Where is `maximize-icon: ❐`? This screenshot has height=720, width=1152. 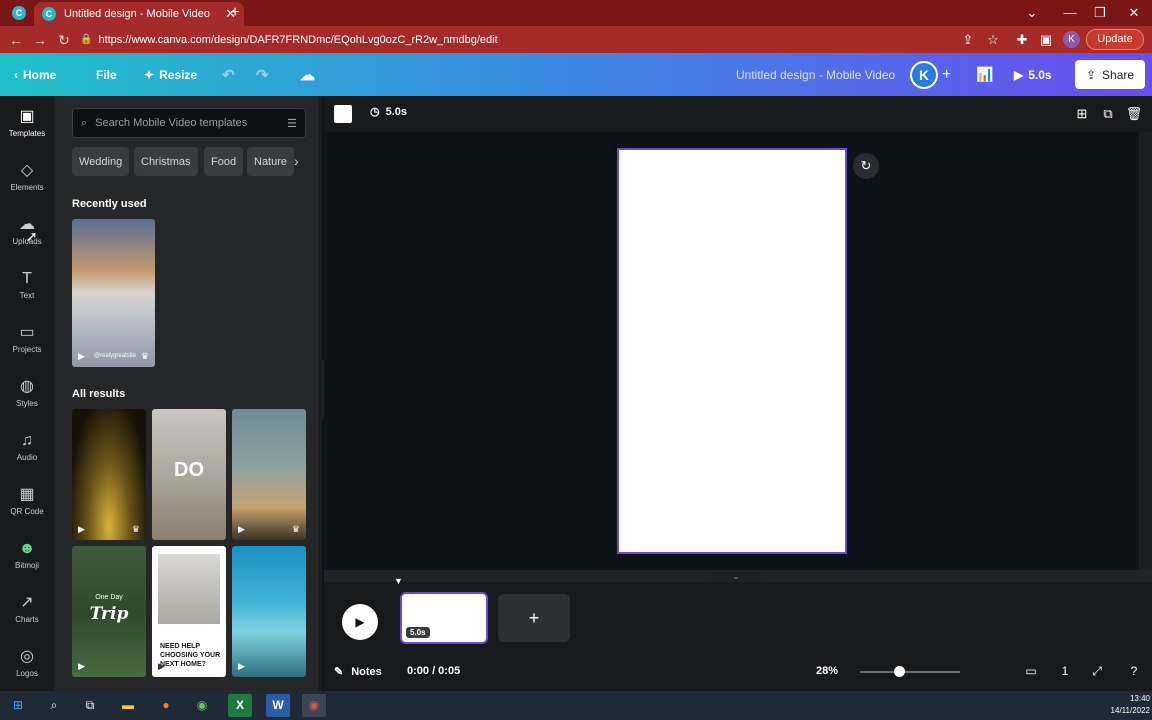 maximize-icon: ❐ is located at coordinates (1100, 13).